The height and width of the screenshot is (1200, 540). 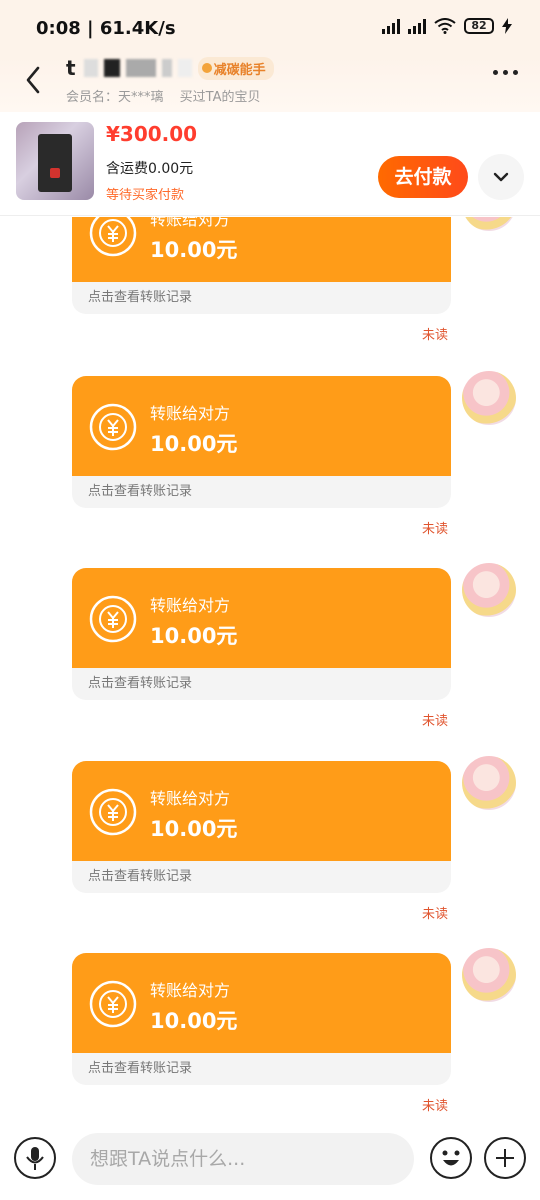 I want to click on status-icons: 82, so click(x=447, y=26).